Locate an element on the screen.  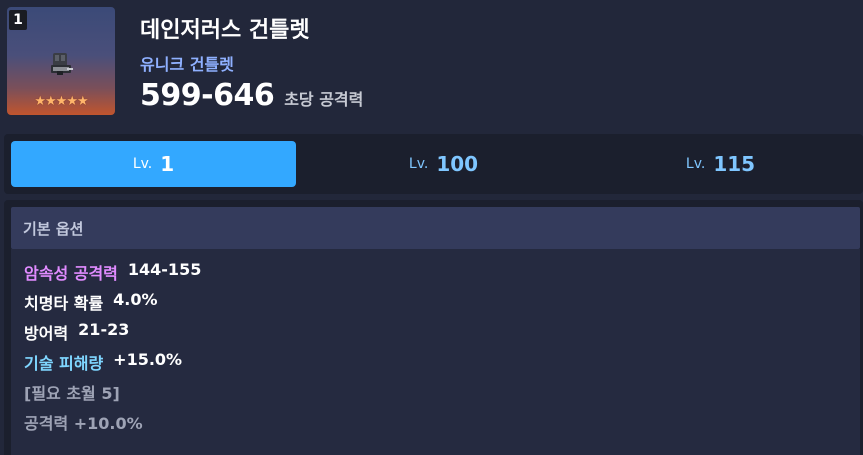
option-label: 암속성 공격력 is located at coordinates (71, 273).